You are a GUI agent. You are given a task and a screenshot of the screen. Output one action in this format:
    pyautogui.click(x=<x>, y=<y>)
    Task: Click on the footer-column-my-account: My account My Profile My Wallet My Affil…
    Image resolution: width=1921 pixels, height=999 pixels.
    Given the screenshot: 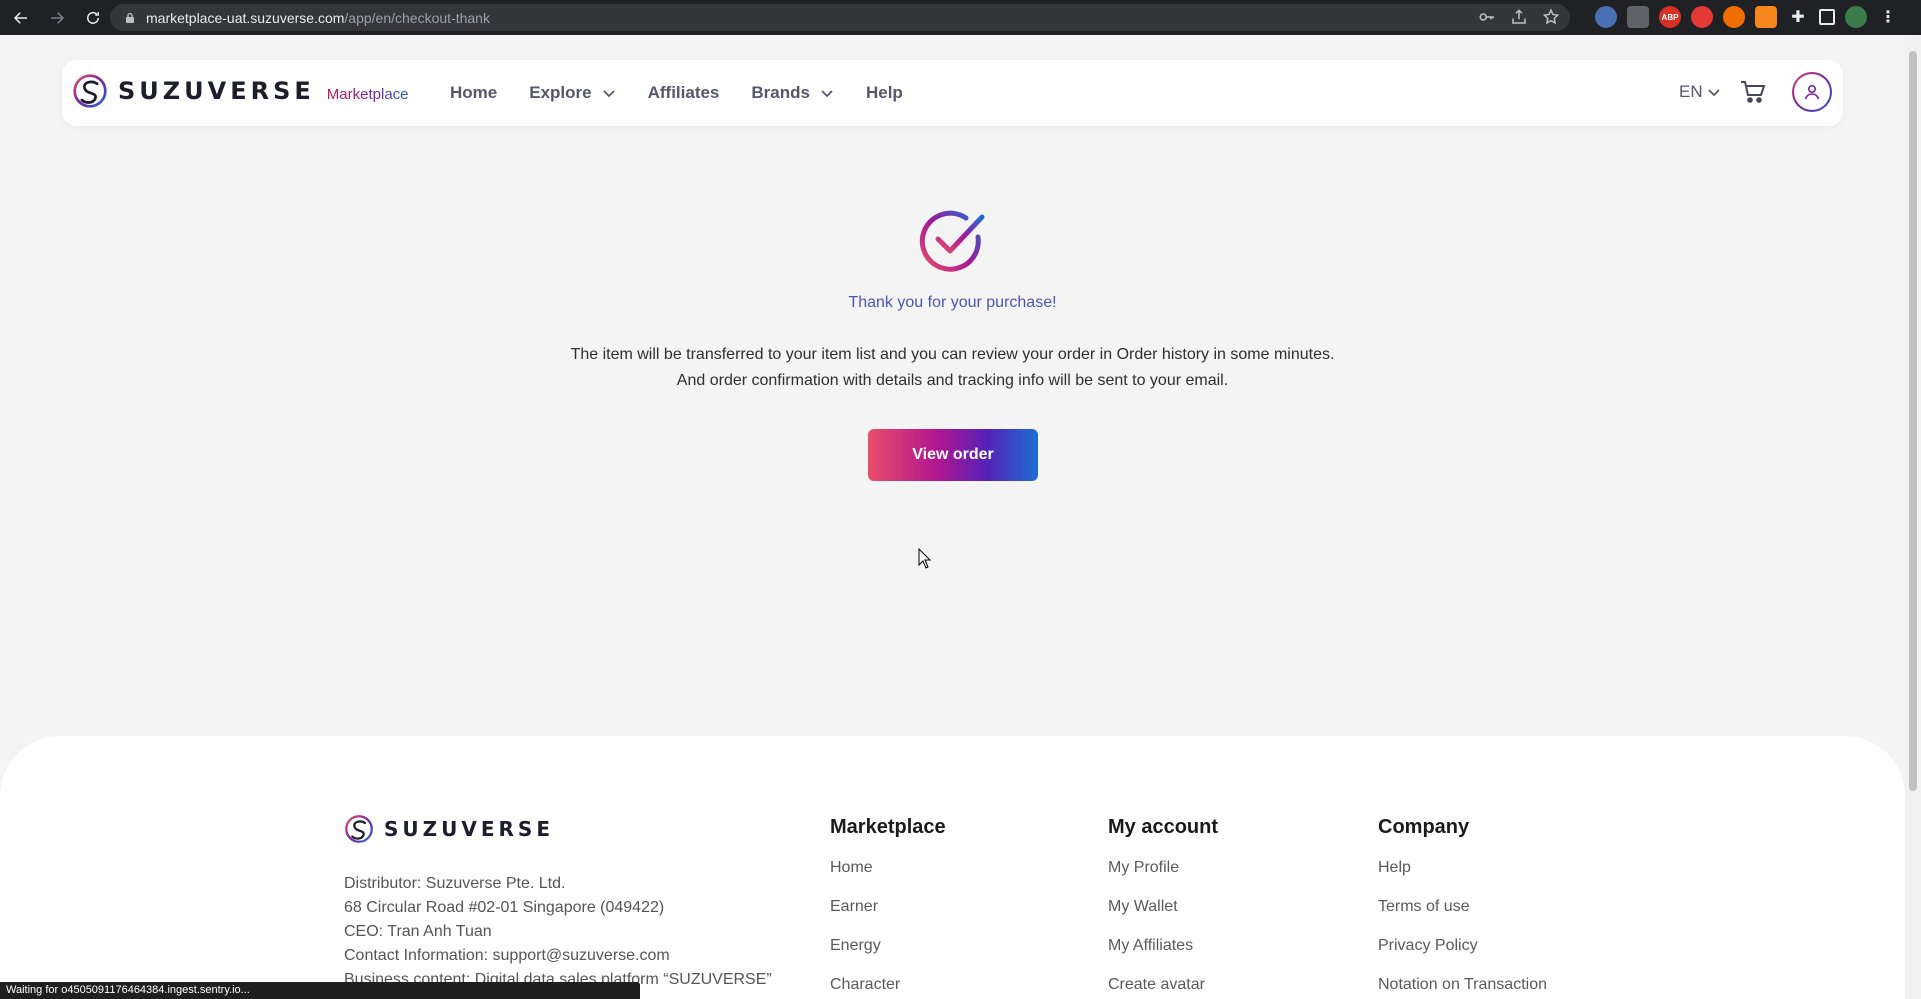 What is the action you would take?
    pyautogui.click(x=1163, y=907)
    